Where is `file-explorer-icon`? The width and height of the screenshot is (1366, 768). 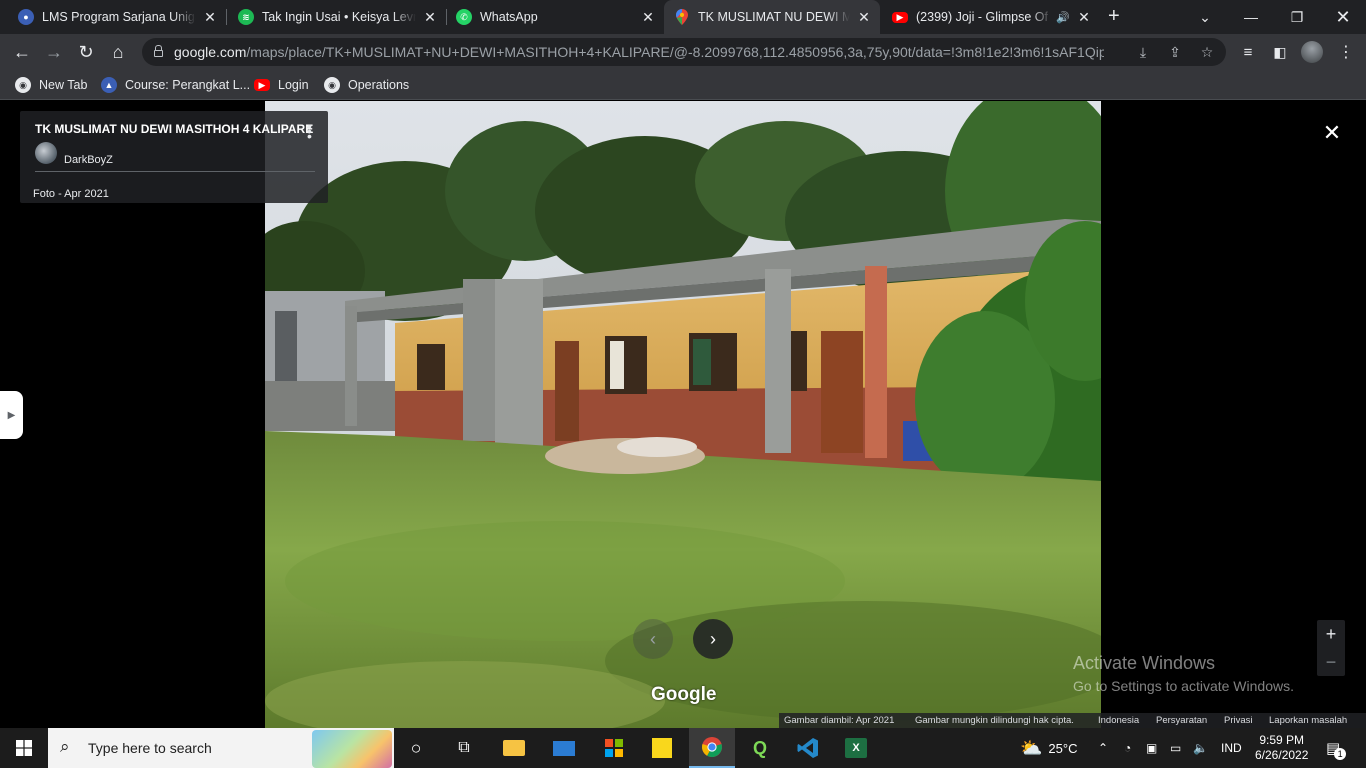
file-explorer-icon is located at coordinates (514, 748).